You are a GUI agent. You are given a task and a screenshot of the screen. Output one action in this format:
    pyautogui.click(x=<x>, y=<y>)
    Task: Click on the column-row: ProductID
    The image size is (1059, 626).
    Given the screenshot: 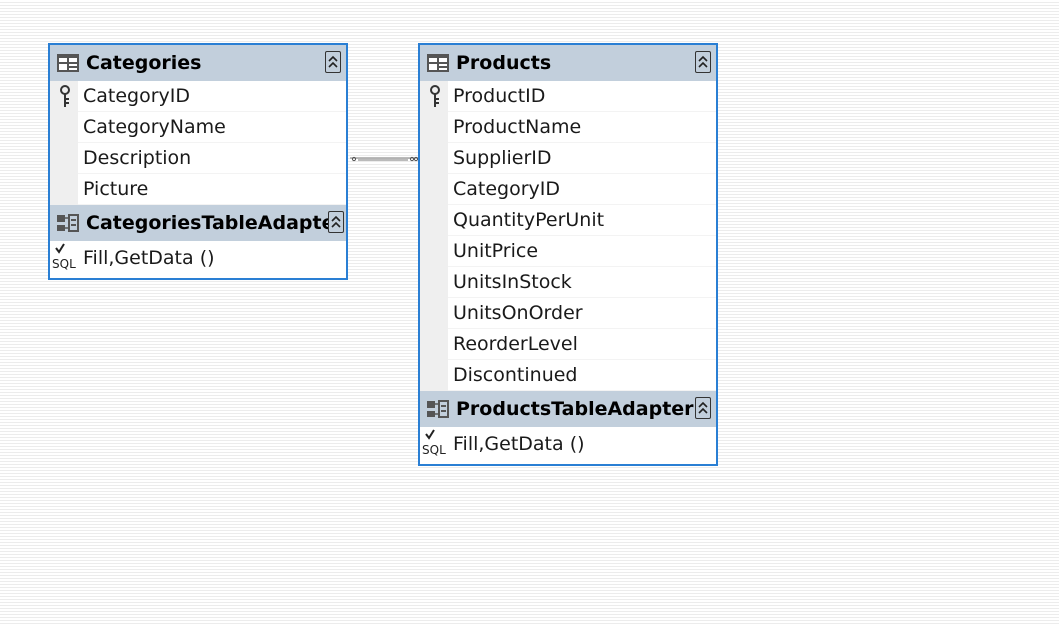 What is the action you would take?
    pyautogui.click(x=568, y=96)
    